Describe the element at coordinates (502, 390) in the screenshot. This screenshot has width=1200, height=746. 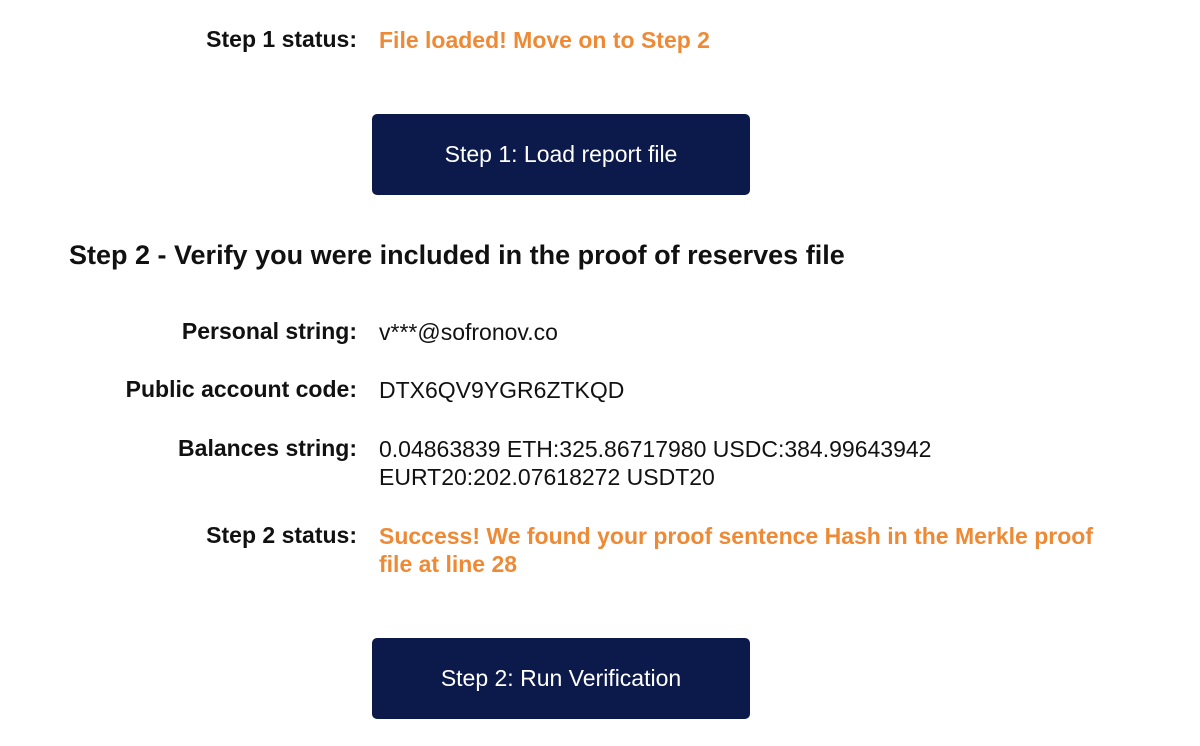
I see `public-account-code-value: DTX6QV9YGR6ZTKQD` at that location.